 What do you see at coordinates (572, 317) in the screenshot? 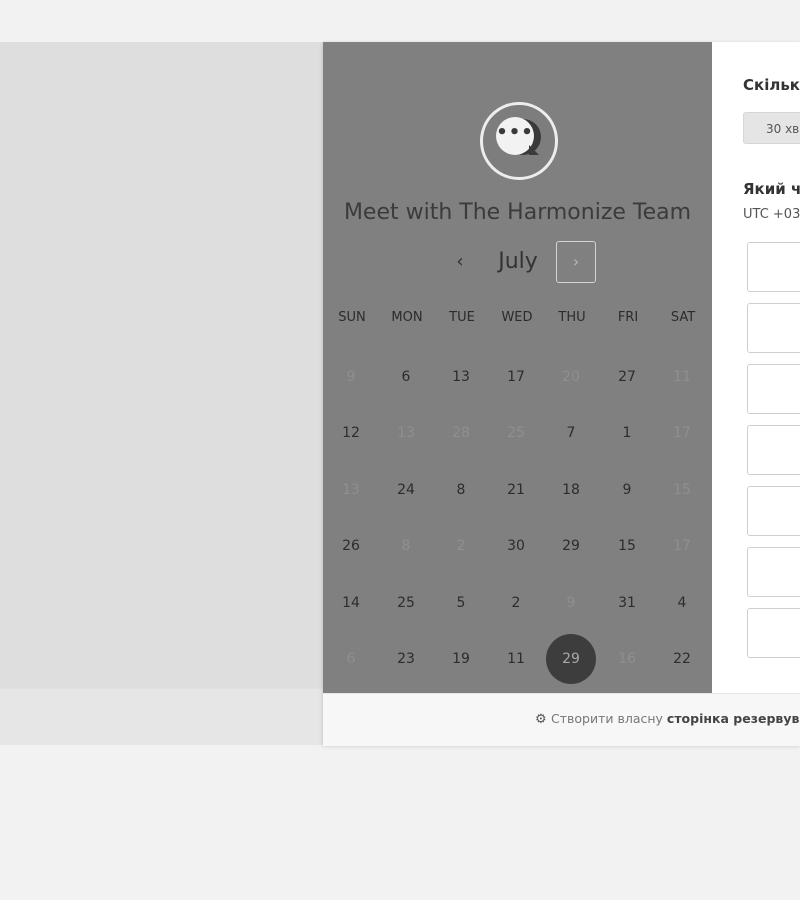
I see `weekday-thu: THU` at bounding box center [572, 317].